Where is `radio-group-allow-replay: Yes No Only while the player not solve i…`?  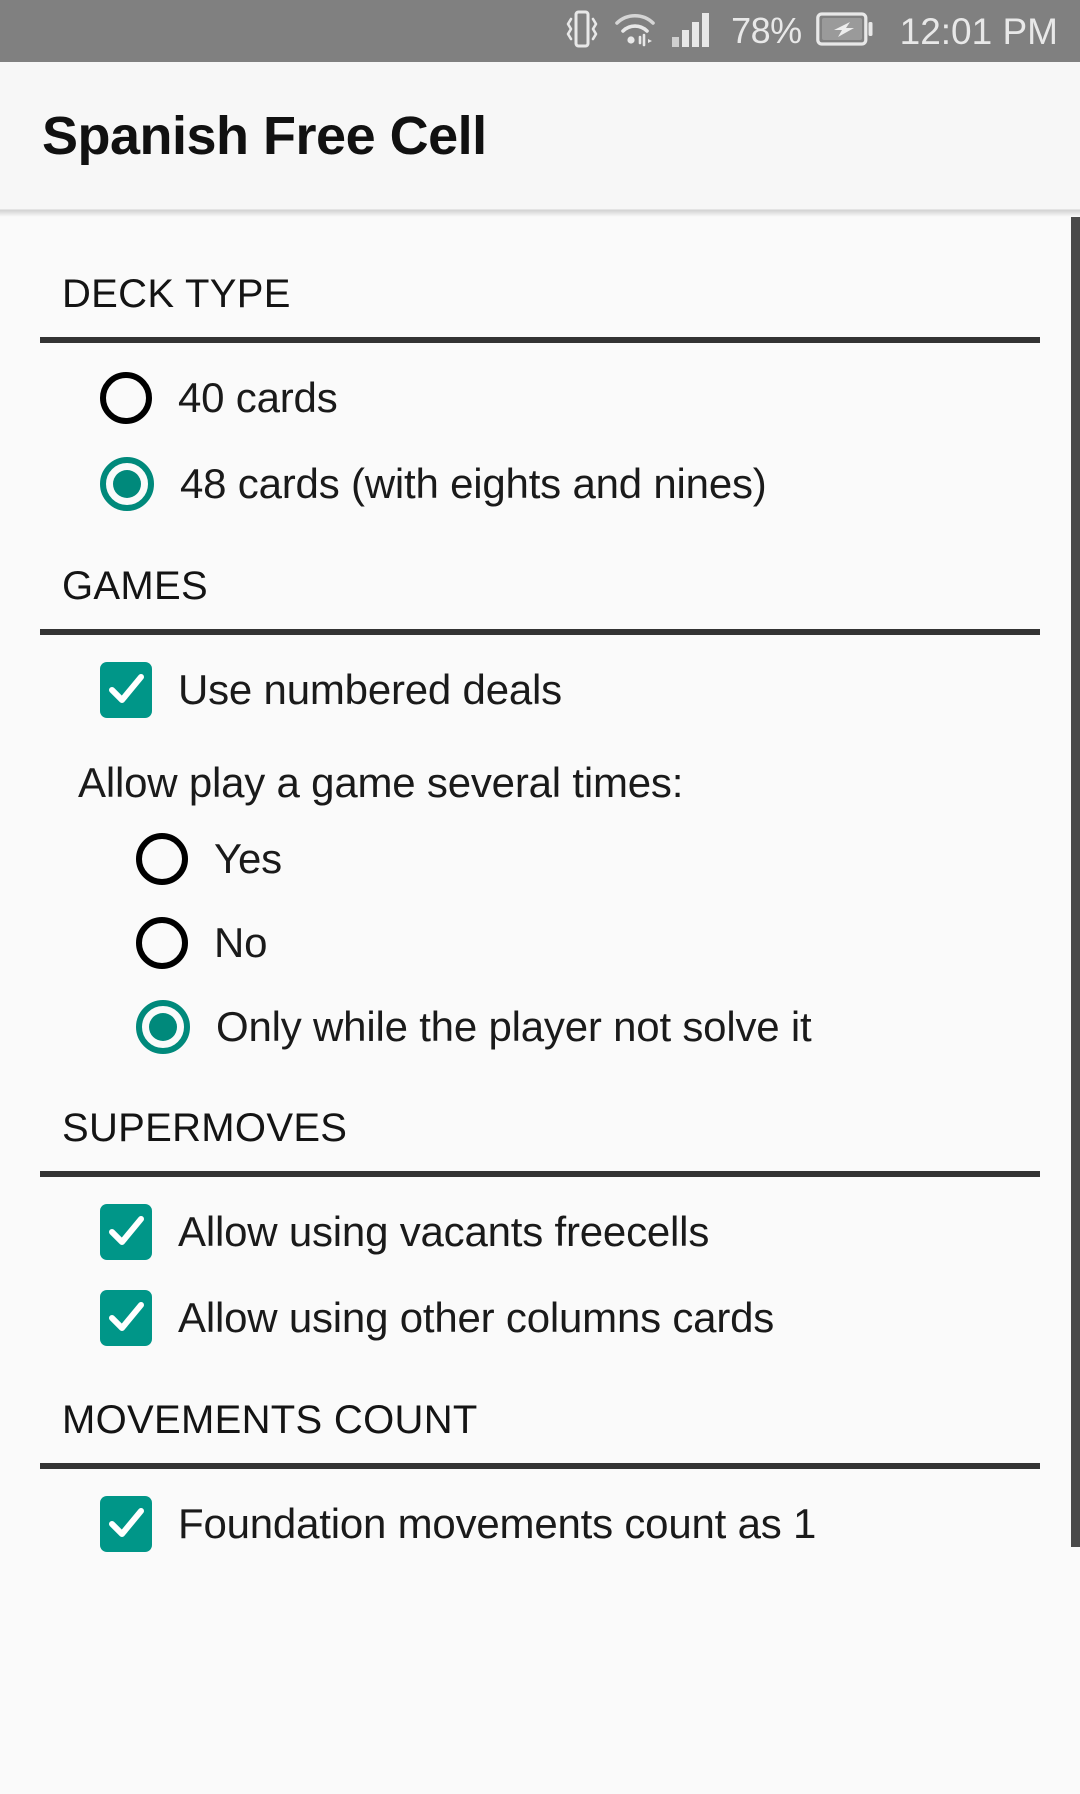 radio-group-allow-replay: Yes No Only while the player not solve i… is located at coordinates (540, 943).